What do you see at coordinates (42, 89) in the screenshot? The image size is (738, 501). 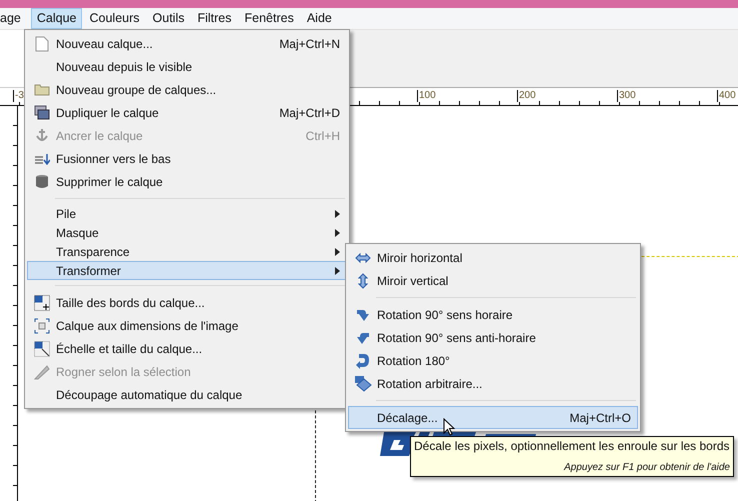 I see `folder-icon` at bounding box center [42, 89].